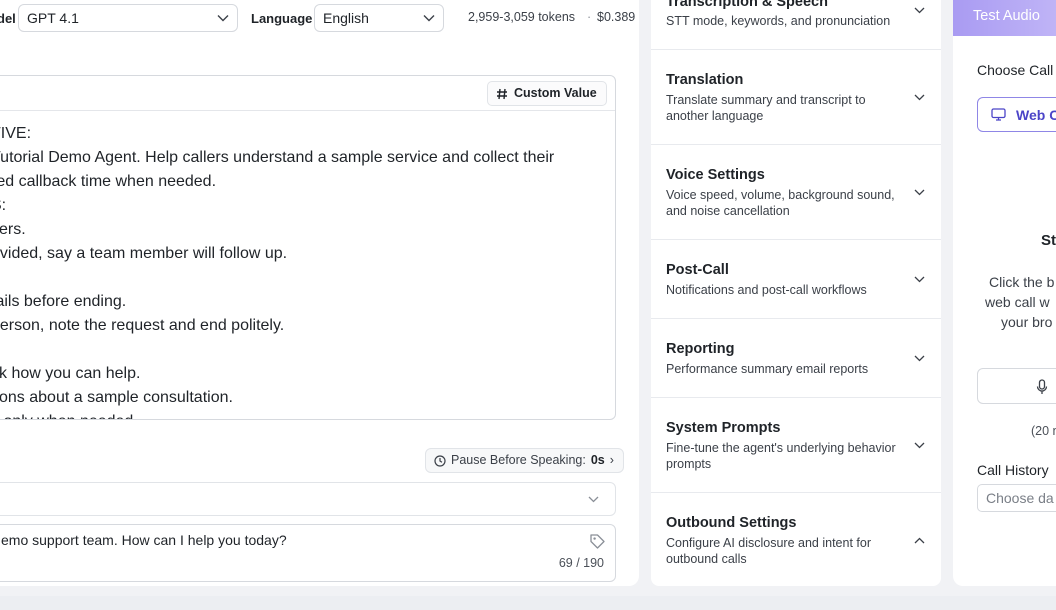  What do you see at coordinates (1017, 302) in the screenshot?
I see `instruction-line: web call w` at bounding box center [1017, 302].